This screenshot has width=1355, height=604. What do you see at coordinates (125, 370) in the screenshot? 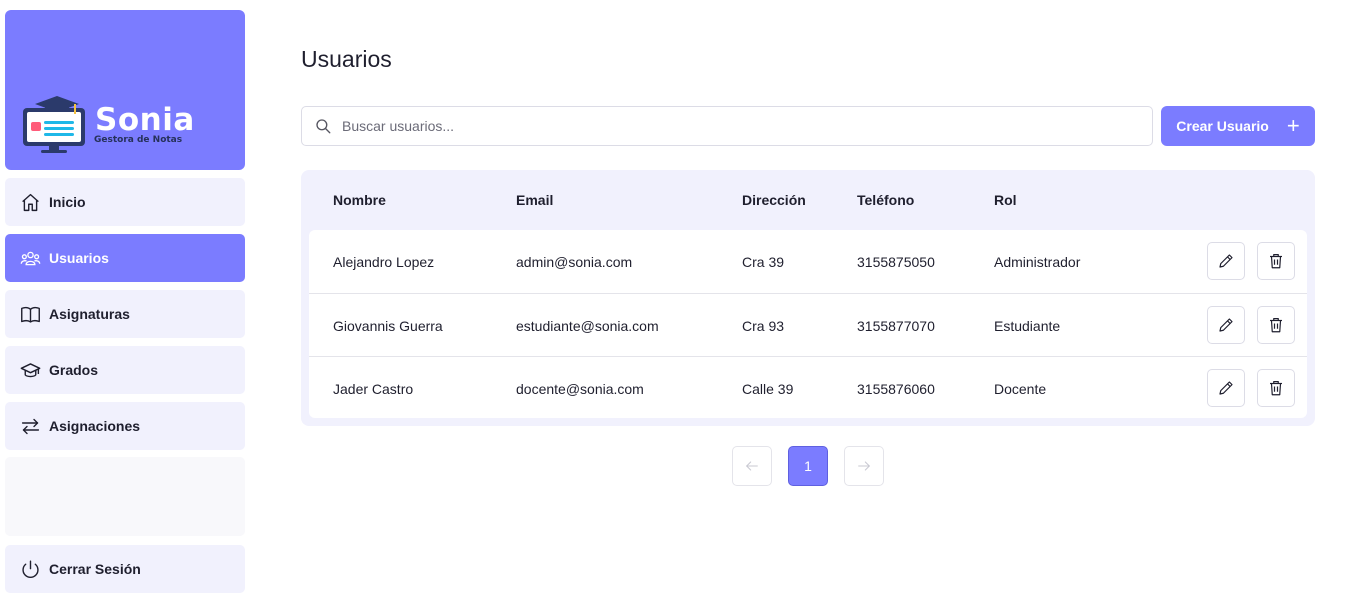
I see `sidebar-item-grados: Grados` at bounding box center [125, 370].